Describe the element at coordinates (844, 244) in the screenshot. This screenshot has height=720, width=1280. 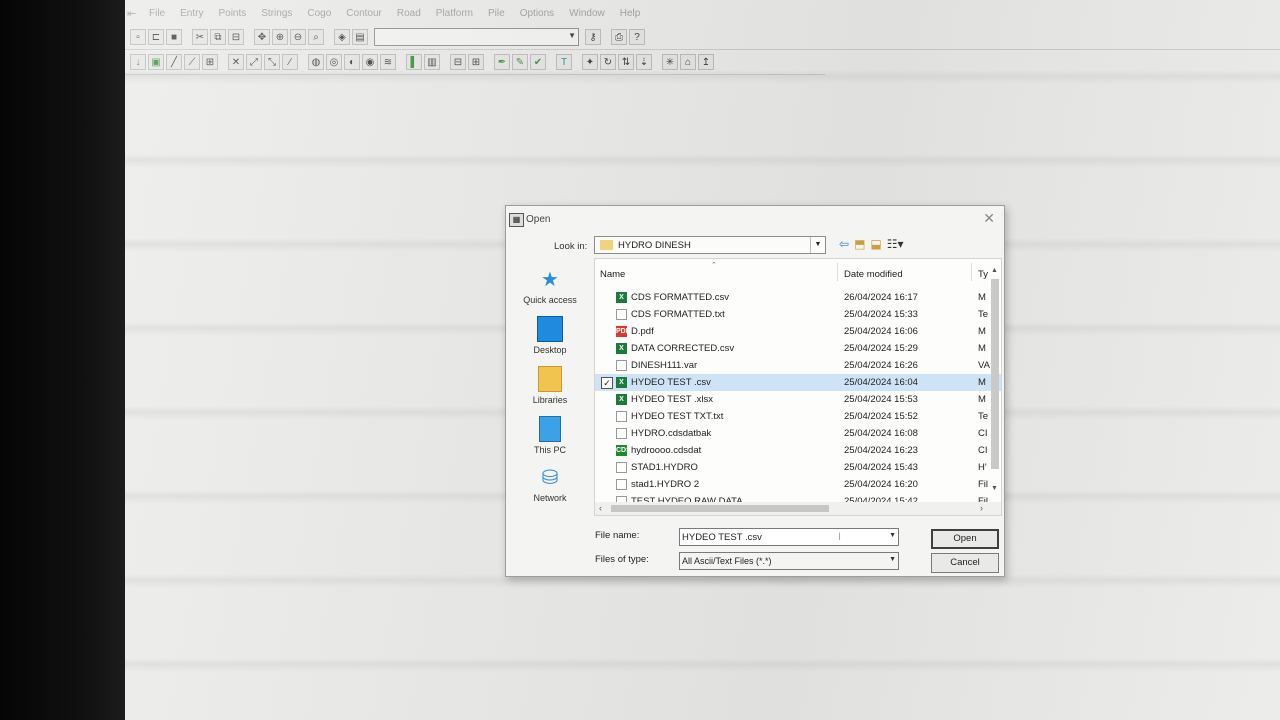
I see `back-icon: ⇦` at that location.